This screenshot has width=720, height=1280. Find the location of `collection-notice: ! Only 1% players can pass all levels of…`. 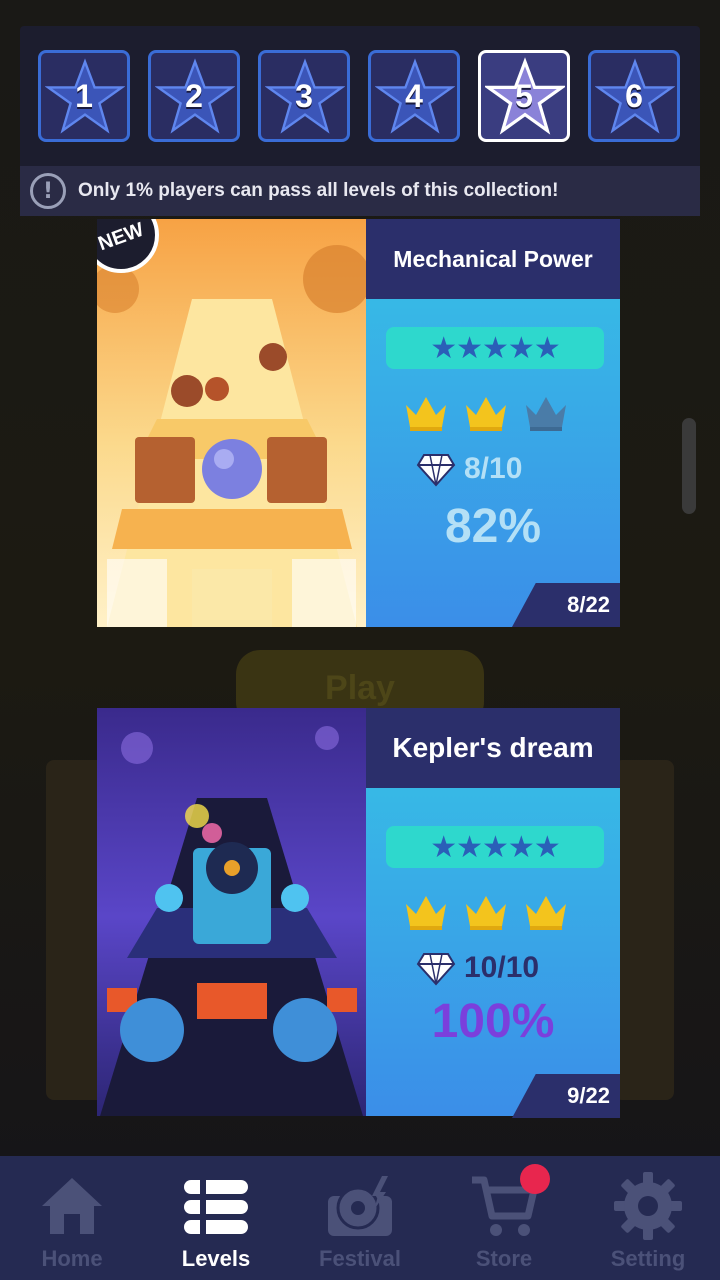

collection-notice: ! Only 1% players can pass all levels of… is located at coordinates (360, 191).